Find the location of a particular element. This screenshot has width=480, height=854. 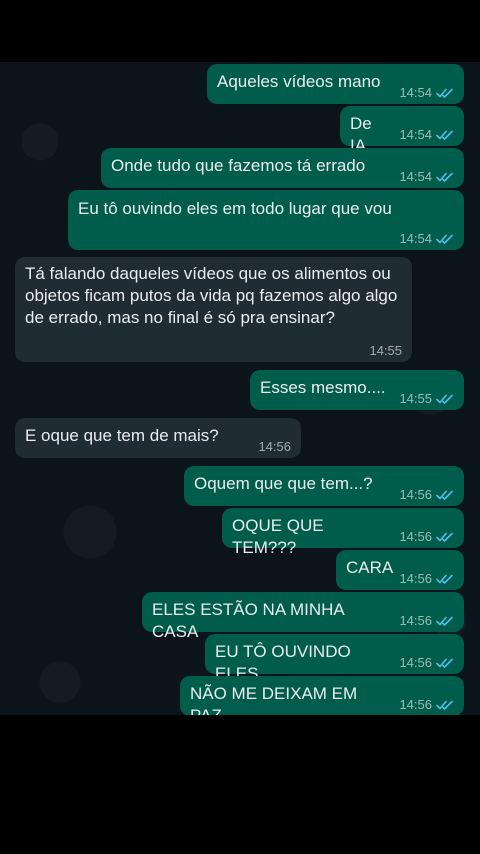

message-bubble-outgoing: ELES ESTÃO NA MINHA CASA 14:56 is located at coordinates (303, 616).